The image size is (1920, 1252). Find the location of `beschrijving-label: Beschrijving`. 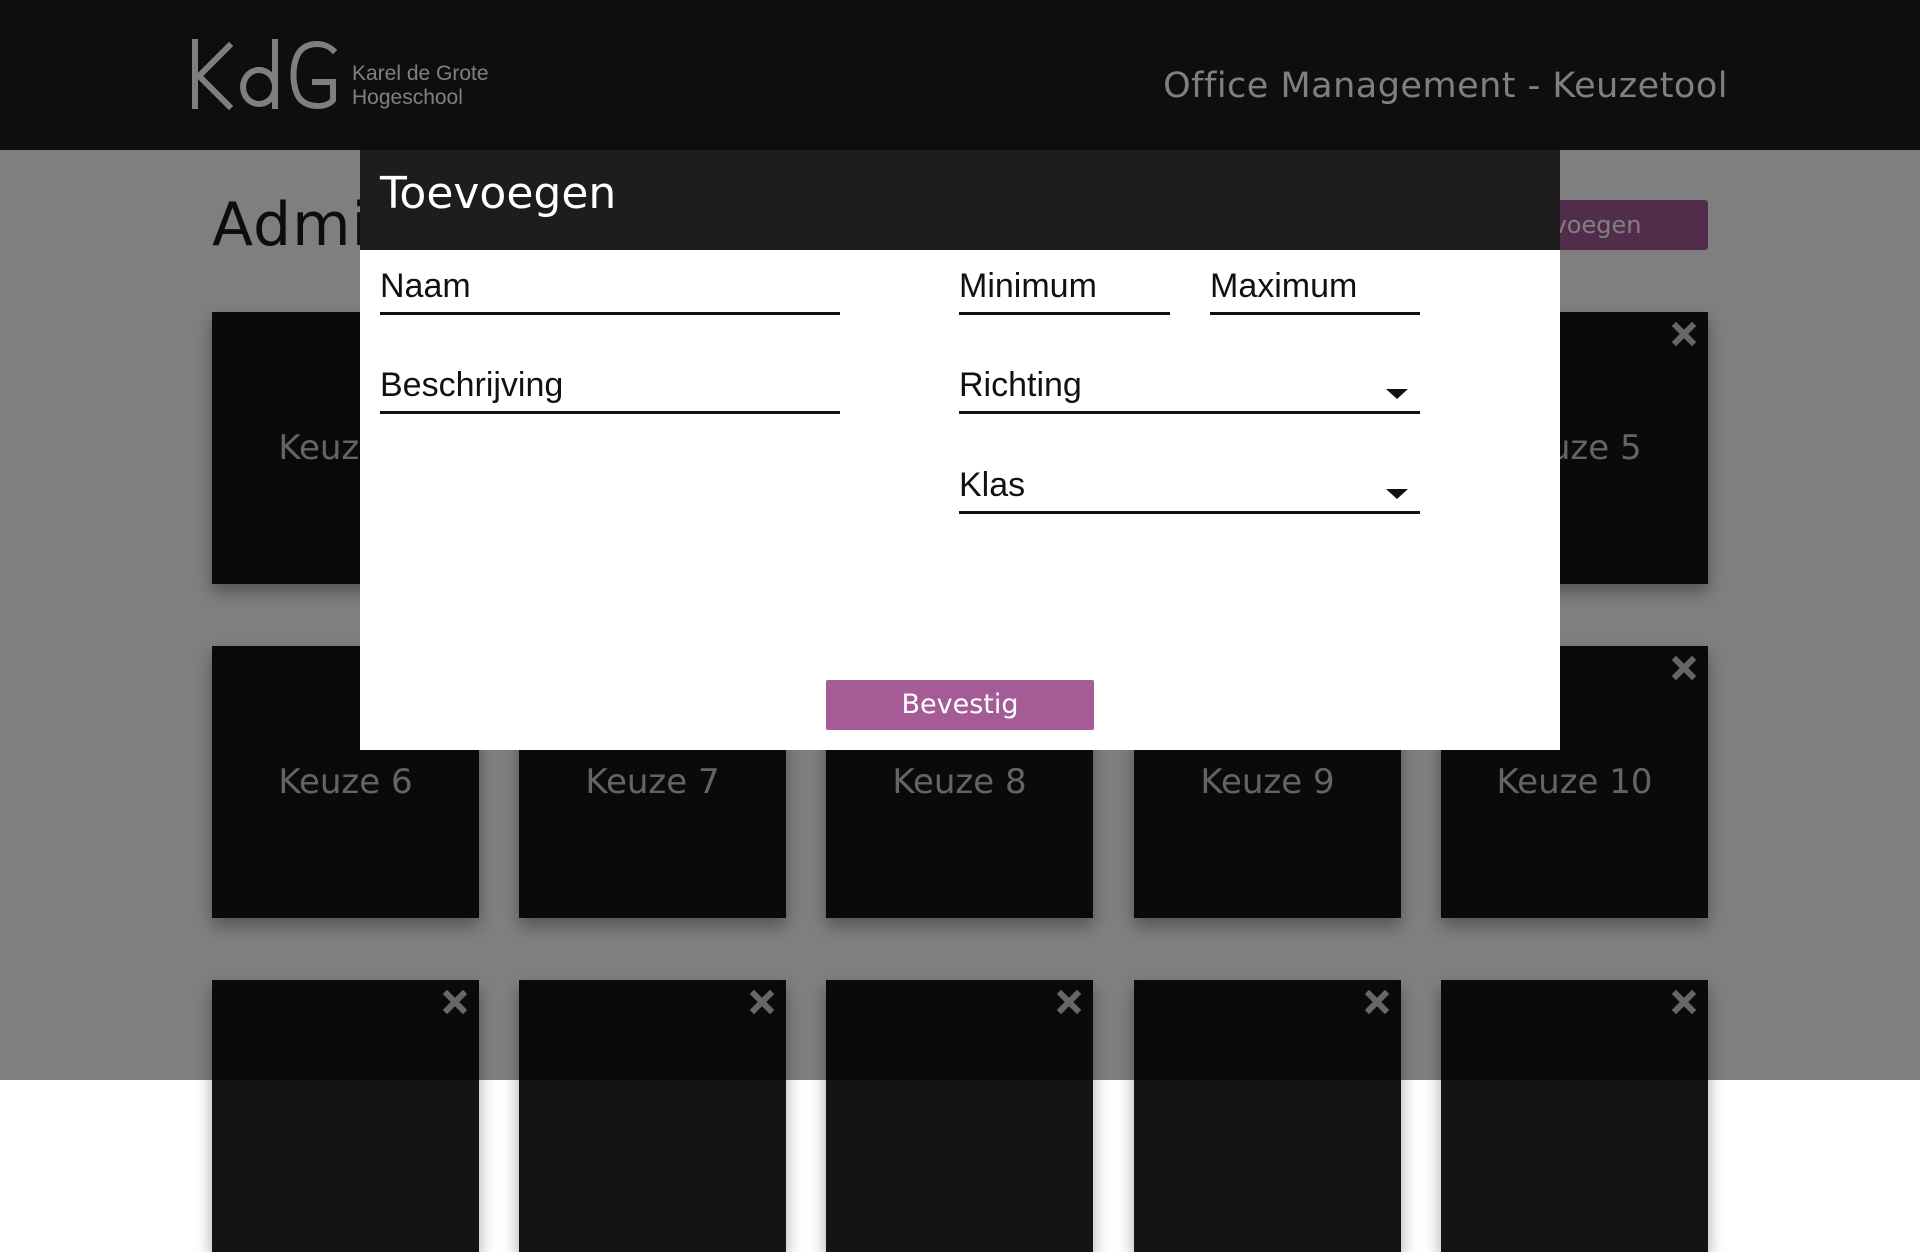

beschrijving-label: Beschrijving is located at coordinates (472, 385).